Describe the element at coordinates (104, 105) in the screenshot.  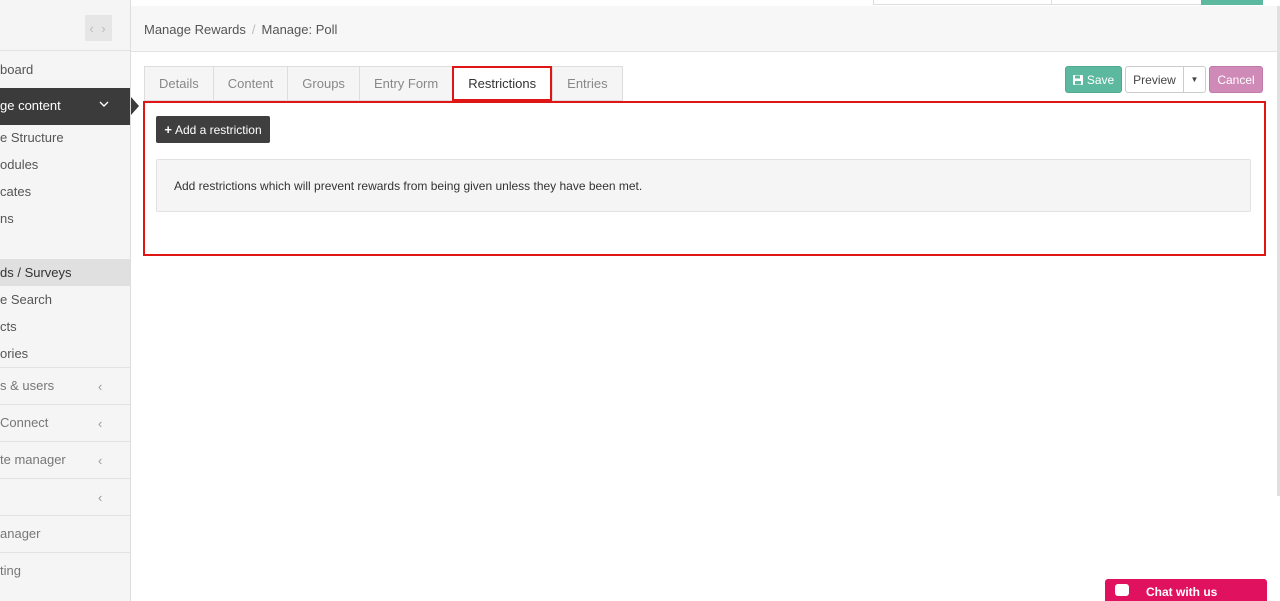
I see `chevron-down-icon` at that location.